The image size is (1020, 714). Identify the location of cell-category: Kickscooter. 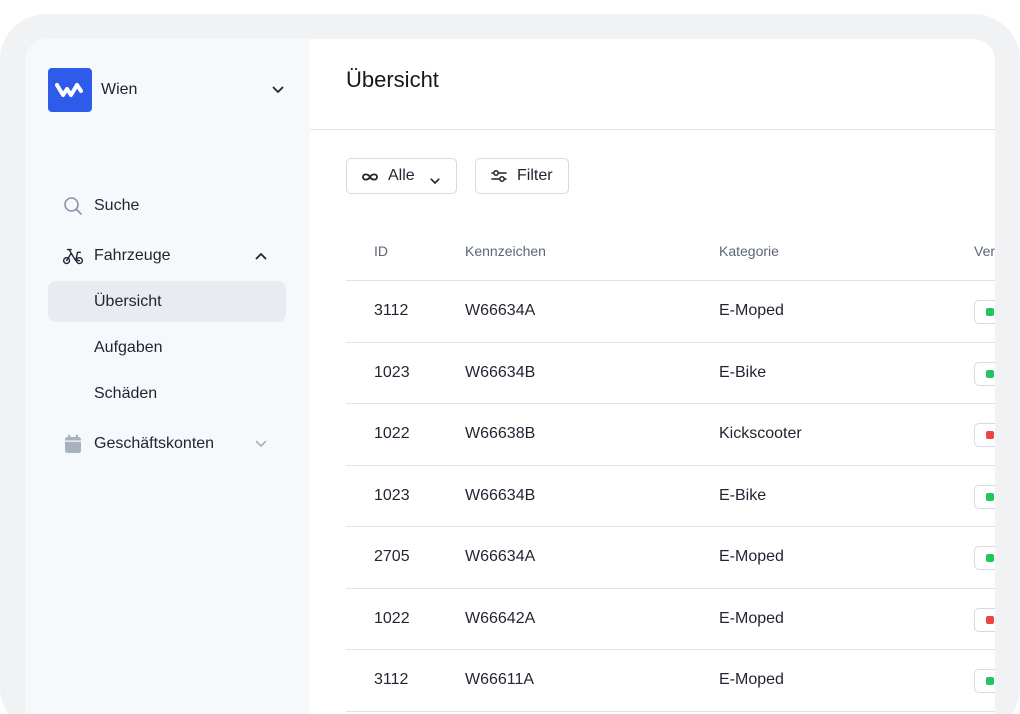
(760, 433).